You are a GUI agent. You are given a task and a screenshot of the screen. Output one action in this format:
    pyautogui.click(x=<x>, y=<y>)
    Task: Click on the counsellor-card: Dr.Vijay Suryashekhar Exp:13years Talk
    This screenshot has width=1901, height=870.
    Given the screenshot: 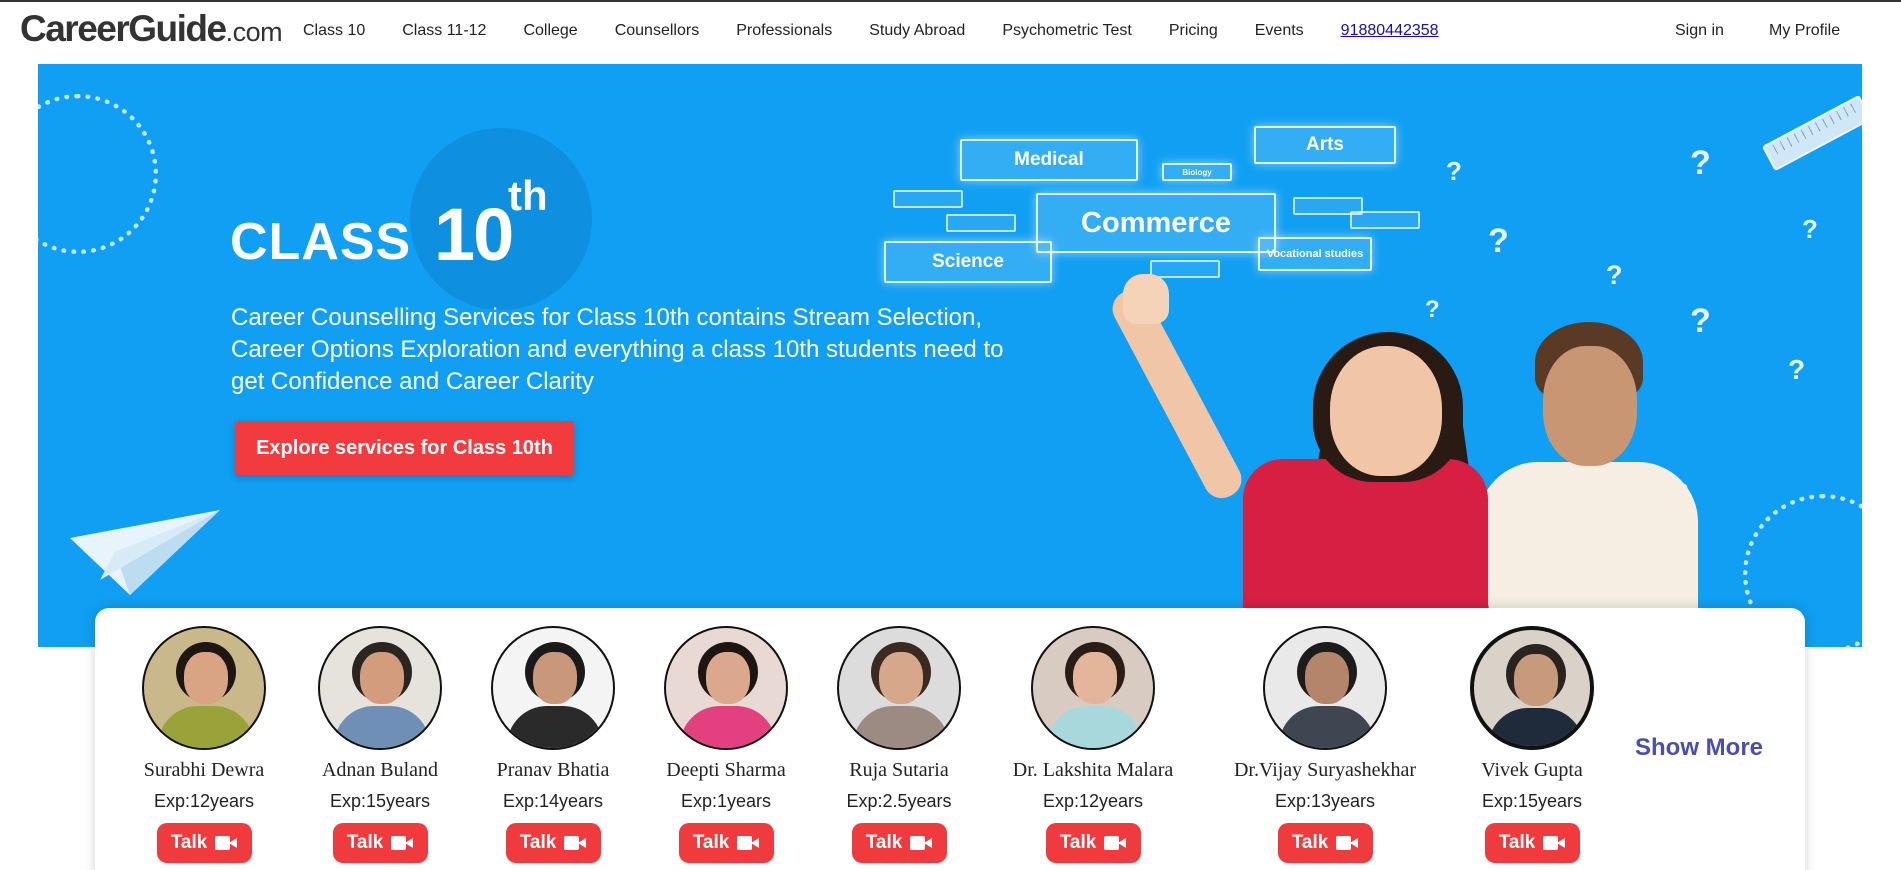 What is the action you would take?
    pyautogui.click(x=1325, y=744)
    